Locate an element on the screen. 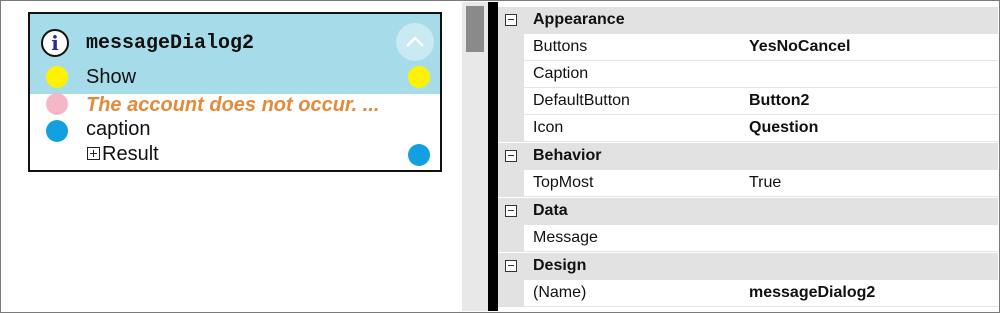  property-row-message: Message is located at coordinates (748, 238).